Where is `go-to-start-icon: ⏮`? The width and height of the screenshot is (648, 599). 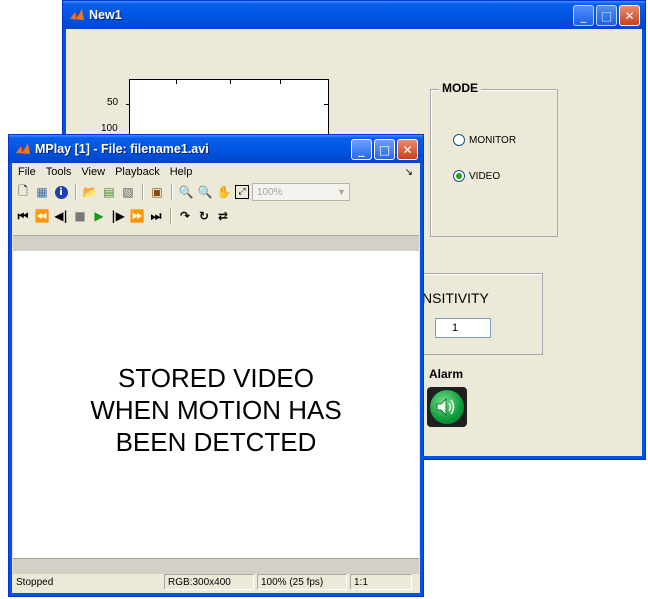 go-to-start-icon: ⏮ is located at coordinates (23, 216).